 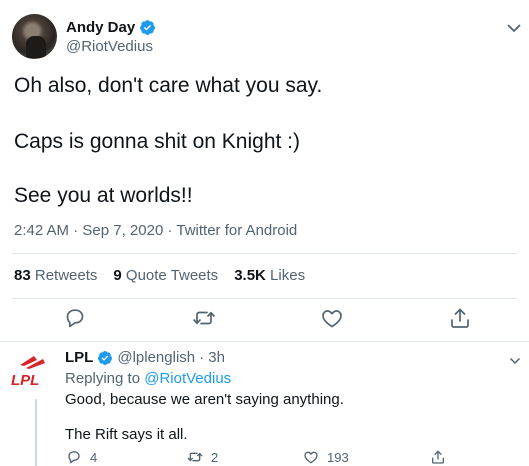 I want to click on reply-share-button, so click(x=438, y=457).